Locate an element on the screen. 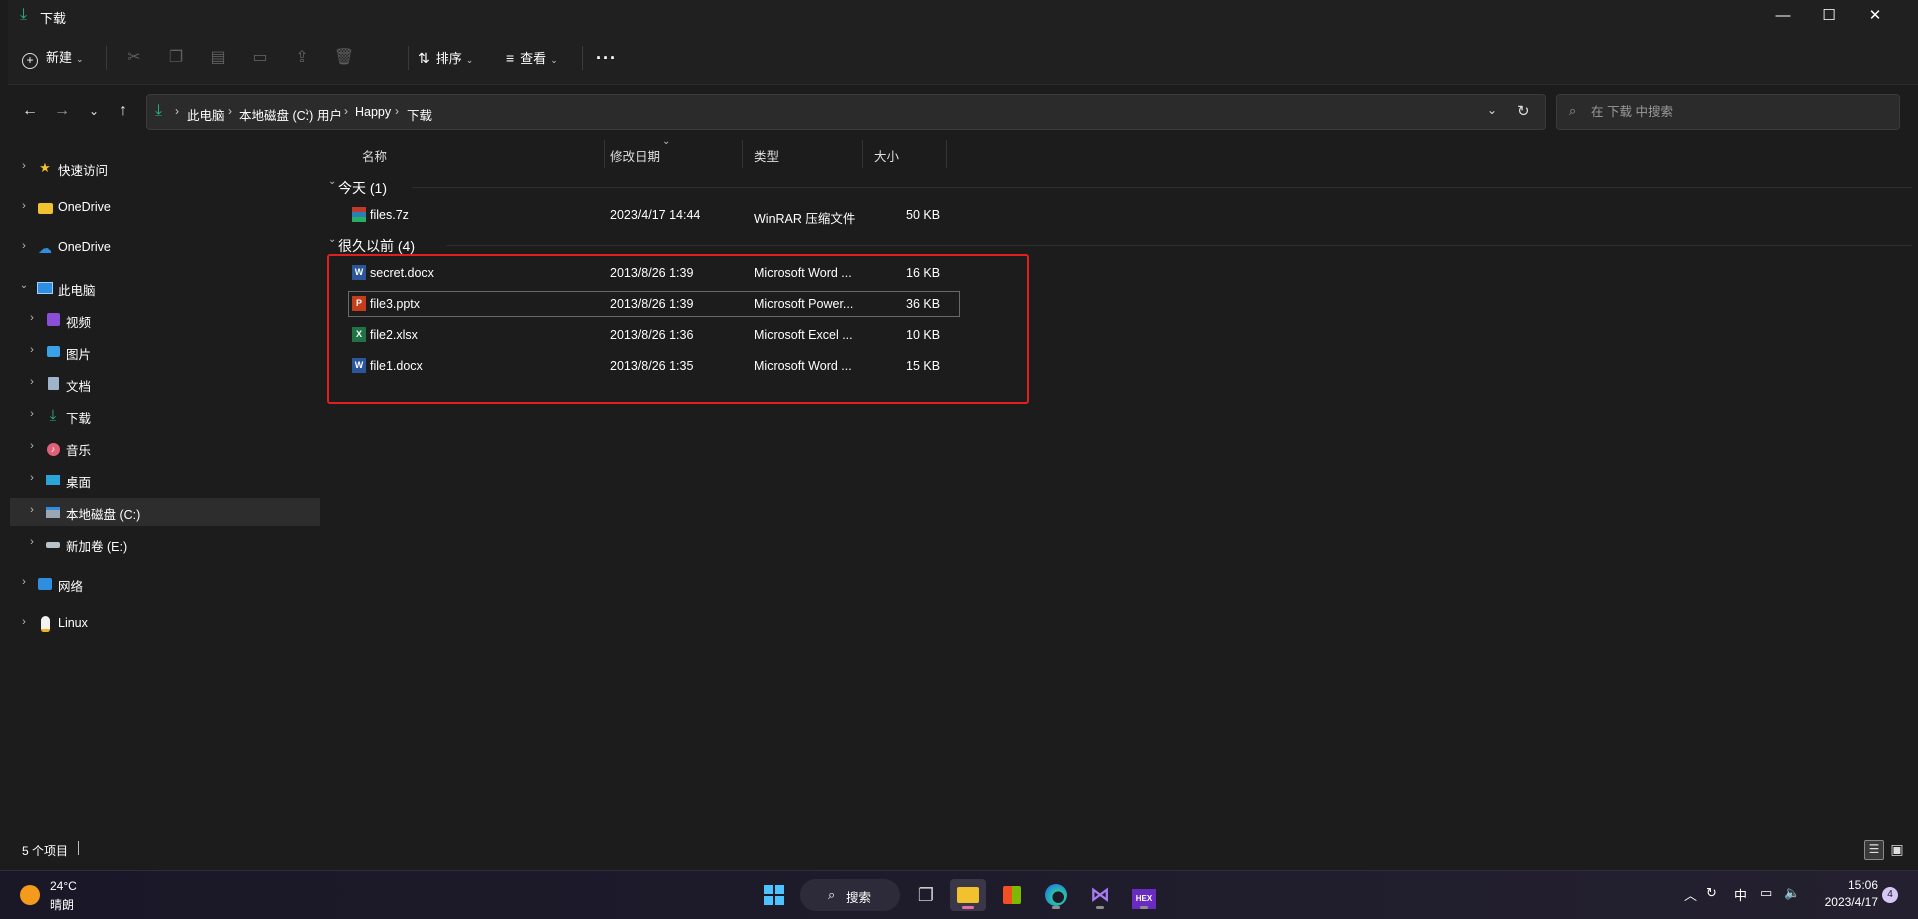 Image resolution: width=1918 pixels, height=919 pixels. hex-editor-taskbar-icon: HEX is located at coordinates (1144, 895).